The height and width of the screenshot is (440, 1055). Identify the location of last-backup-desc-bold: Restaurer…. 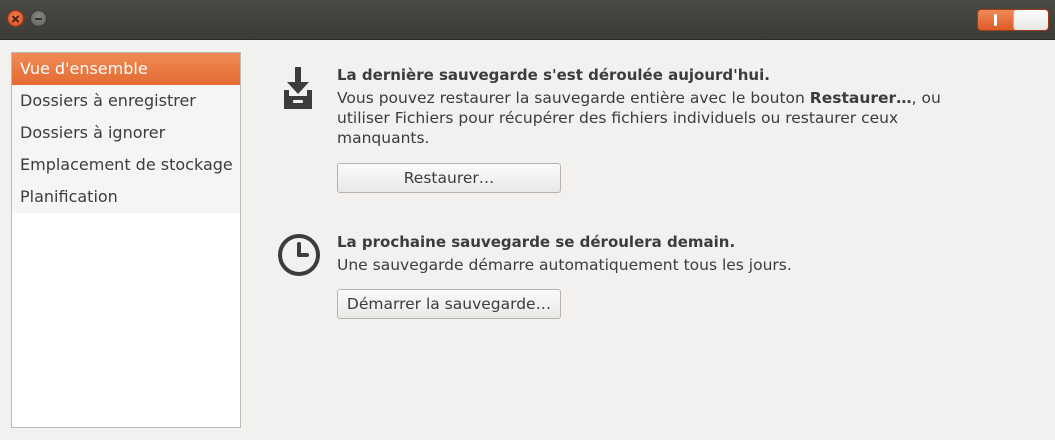
(860, 98).